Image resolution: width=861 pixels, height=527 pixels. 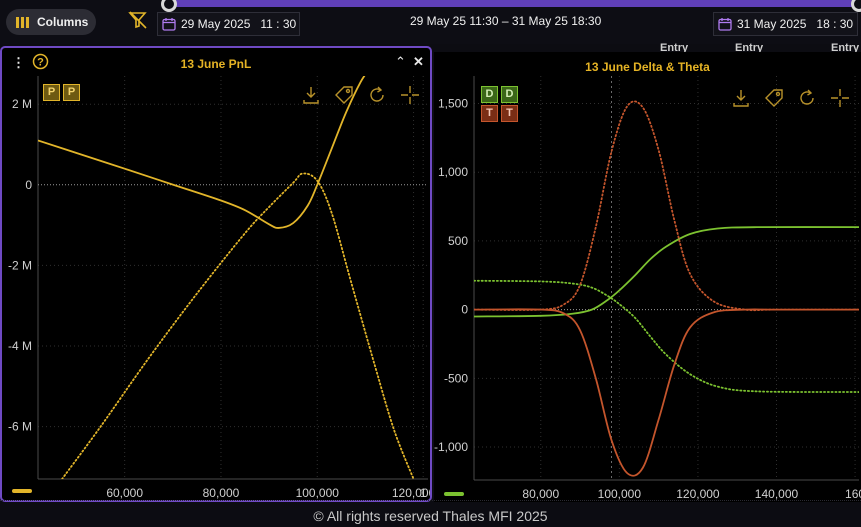 What do you see at coordinates (489, 113) in the screenshot?
I see `legend-item-theta-today: T` at bounding box center [489, 113].